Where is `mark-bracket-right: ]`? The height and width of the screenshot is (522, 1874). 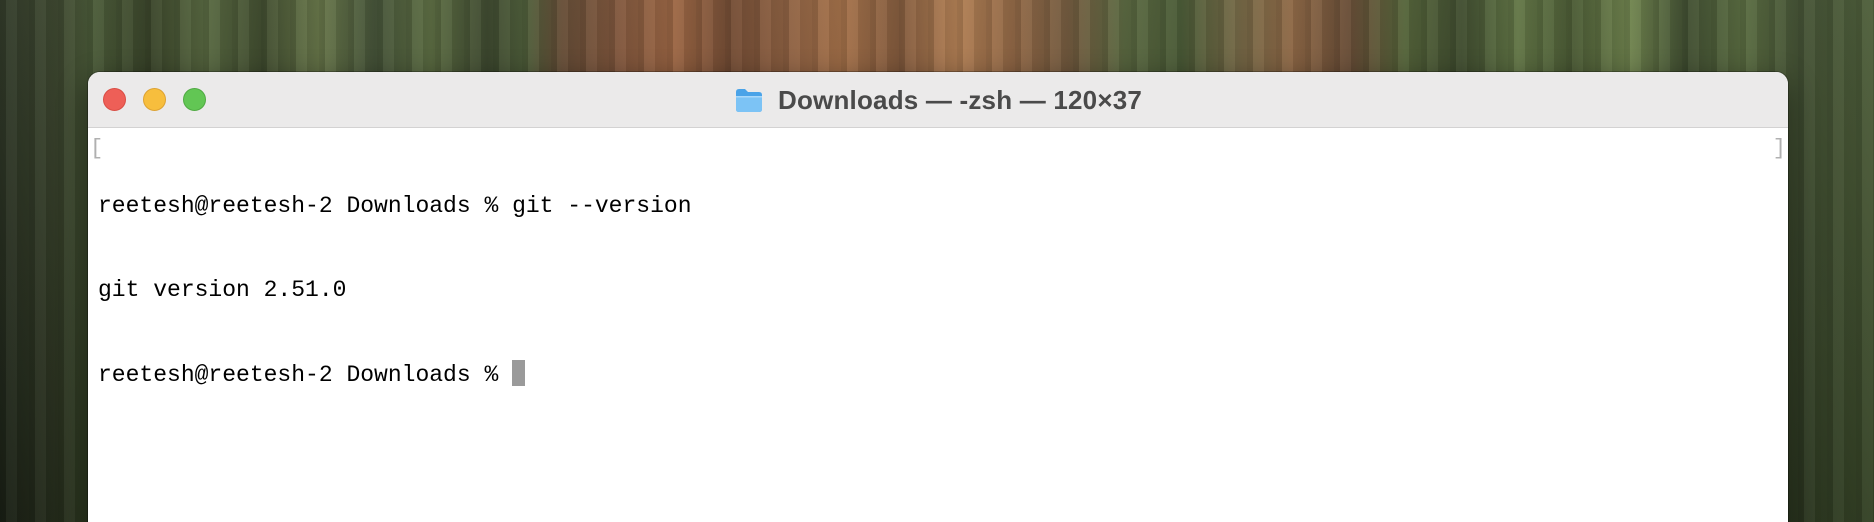 mark-bracket-right: ] is located at coordinates (1779, 148).